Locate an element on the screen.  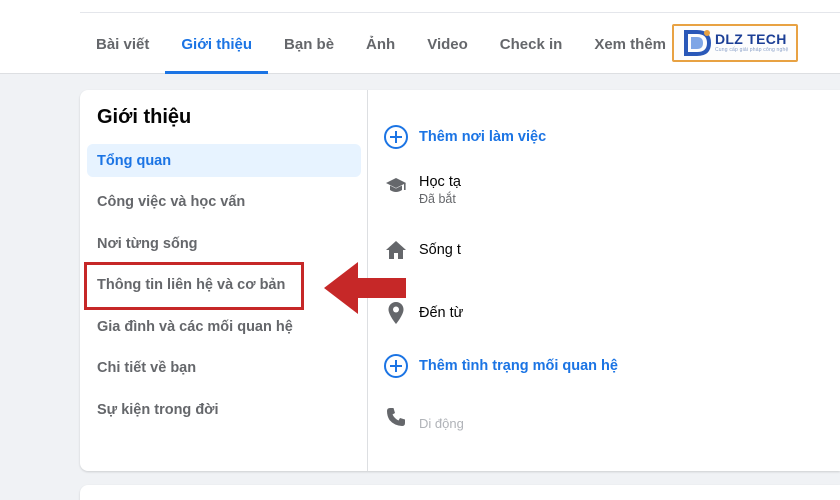
dlz-tech-logo: DLZ TECH Cung cấp giải pháp công nghệ is located at coordinates (735, 43).